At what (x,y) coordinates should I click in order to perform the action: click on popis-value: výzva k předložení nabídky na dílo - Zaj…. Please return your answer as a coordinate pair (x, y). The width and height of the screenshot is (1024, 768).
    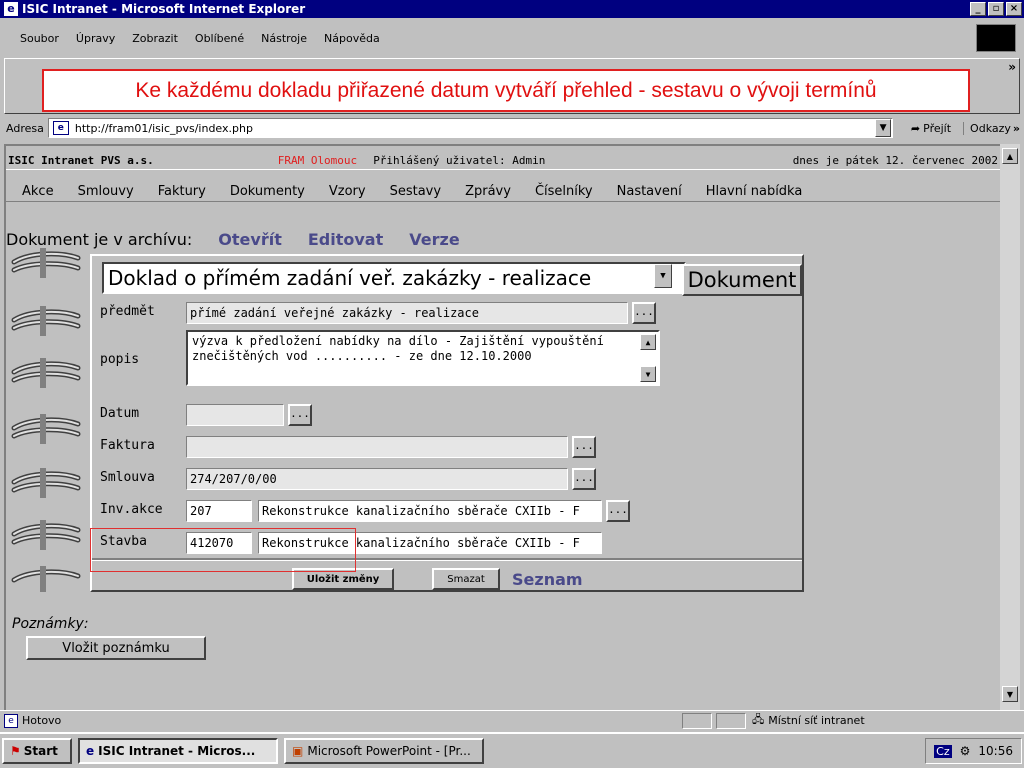
    Looking at the image, I should click on (398, 348).